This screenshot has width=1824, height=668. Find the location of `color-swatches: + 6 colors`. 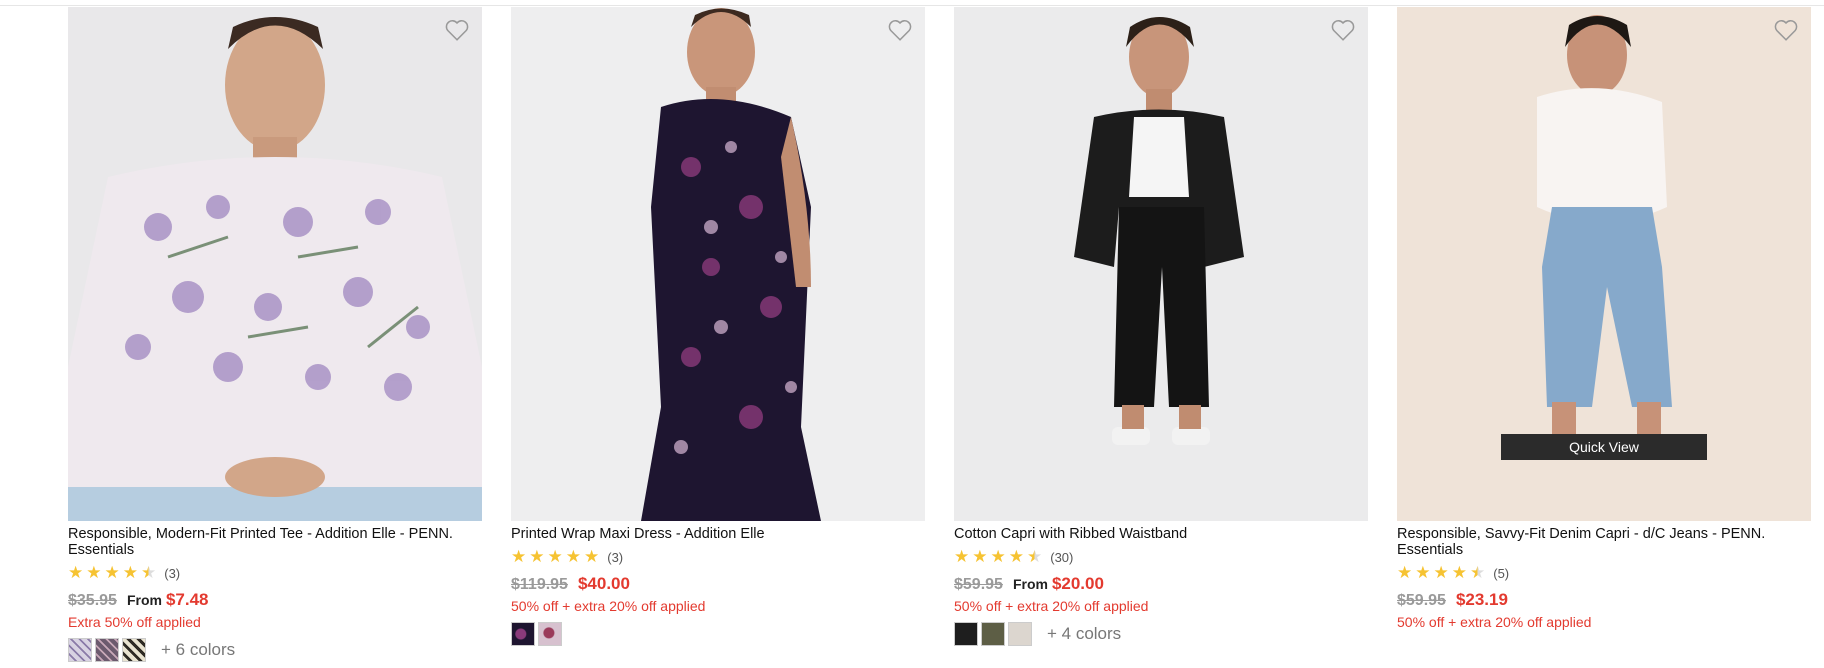

color-swatches: + 6 colors is located at coordinates (275, 650).